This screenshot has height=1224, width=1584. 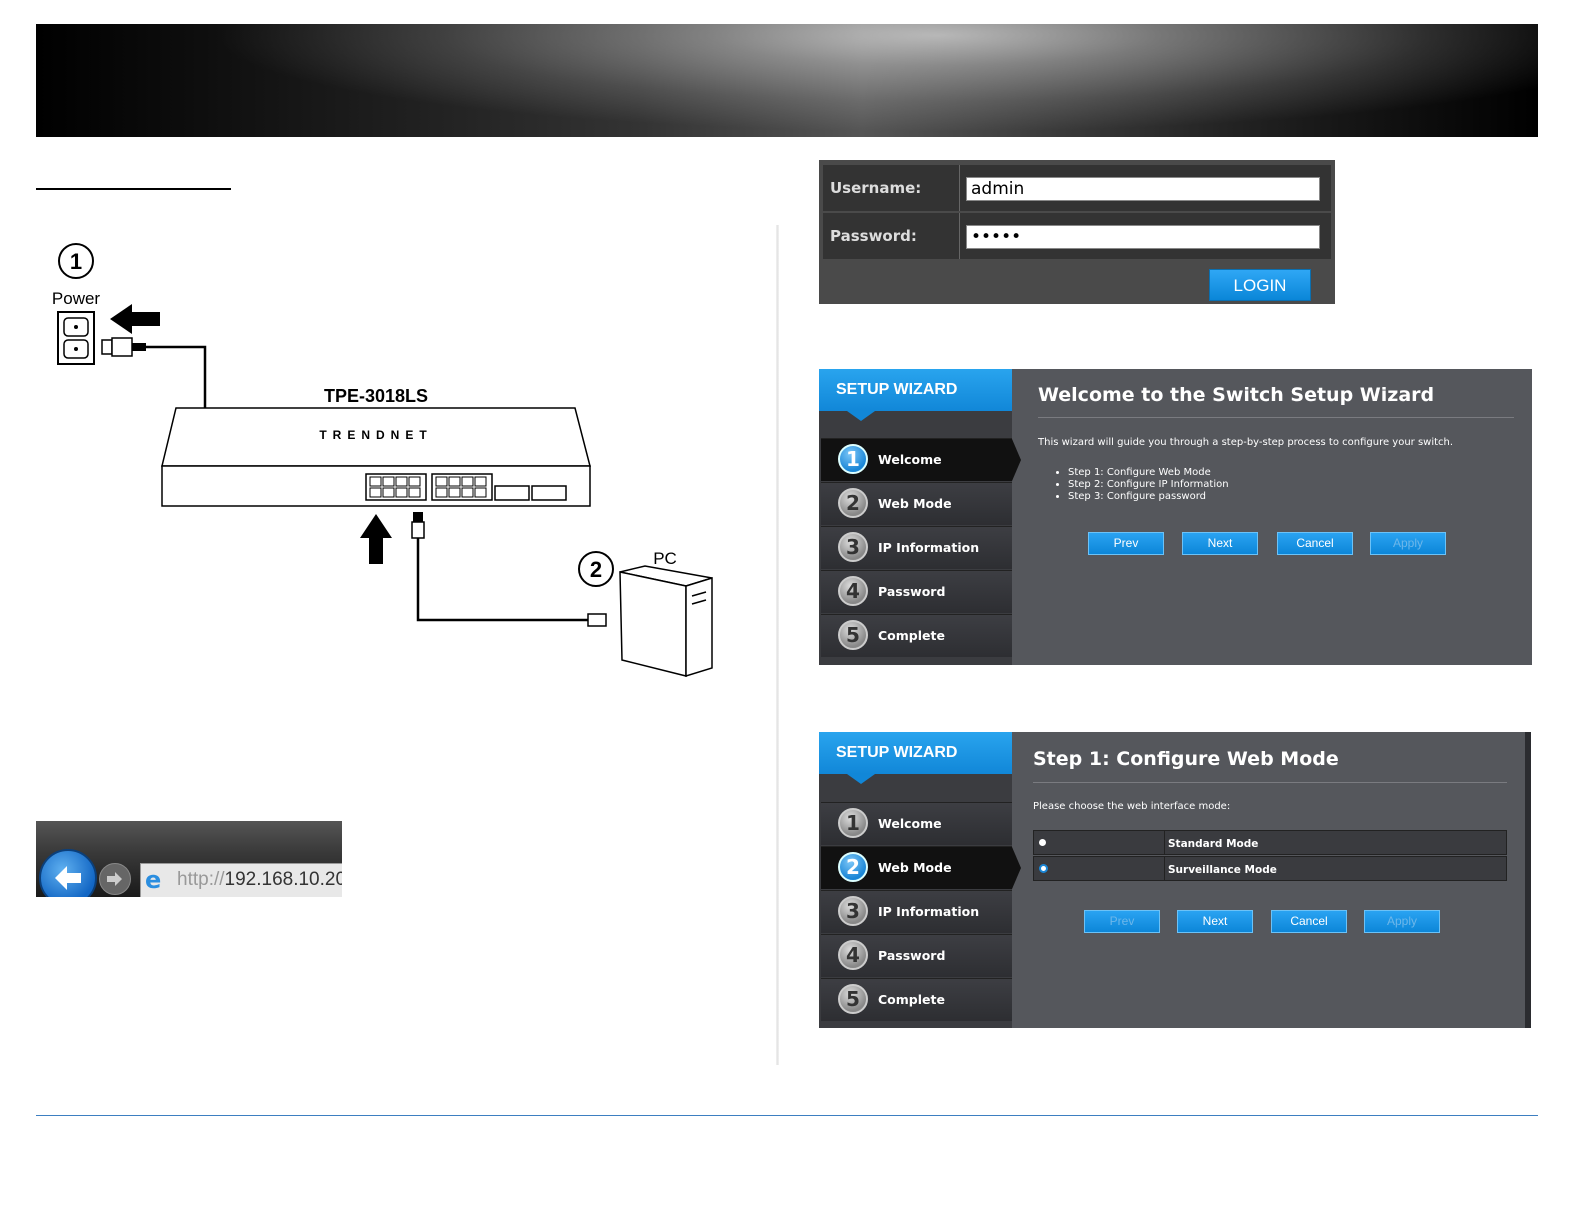 I want to click on power-outlet-icon, so click(x=76, y=338).